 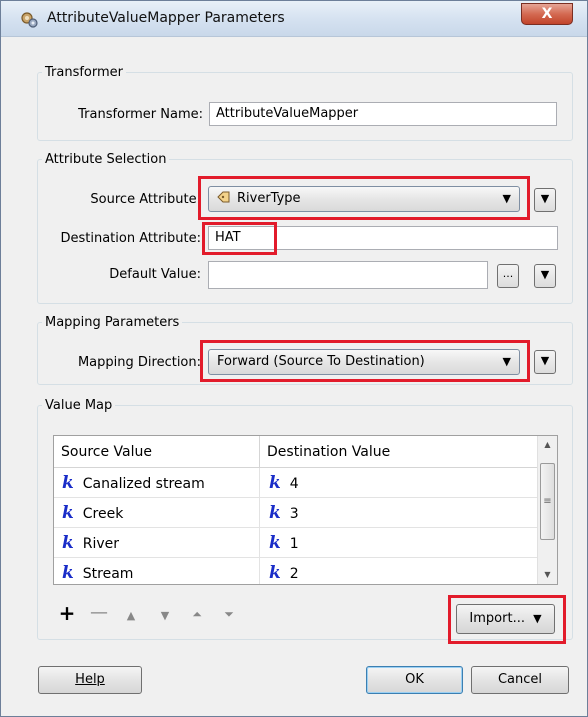 What do you see at coordinates (321, 361) in the screenshot?
I see `mapping-direction-value: Forward (Source To Destination)` at bounding box center [321, 361].